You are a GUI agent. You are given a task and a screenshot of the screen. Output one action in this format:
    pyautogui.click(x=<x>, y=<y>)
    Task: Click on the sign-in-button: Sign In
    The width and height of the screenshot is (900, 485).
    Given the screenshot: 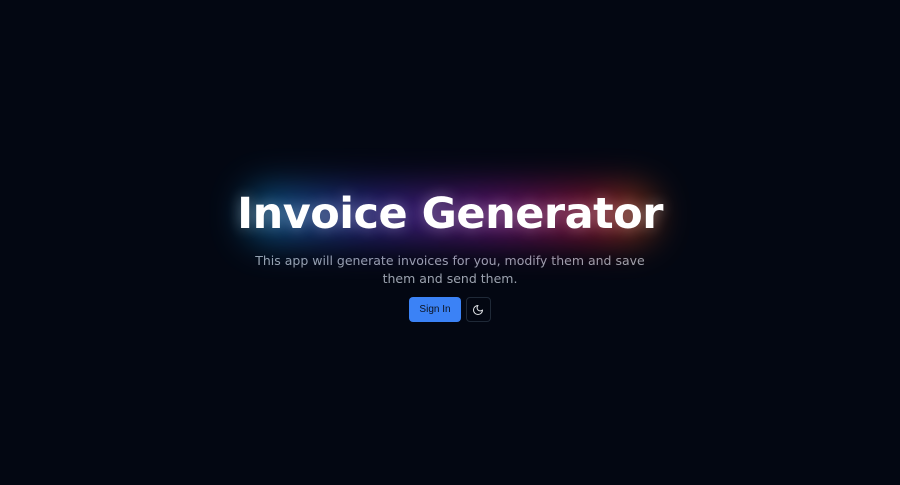 What is the action you would take?
    pyautogui.click(x=435, y=309)
    